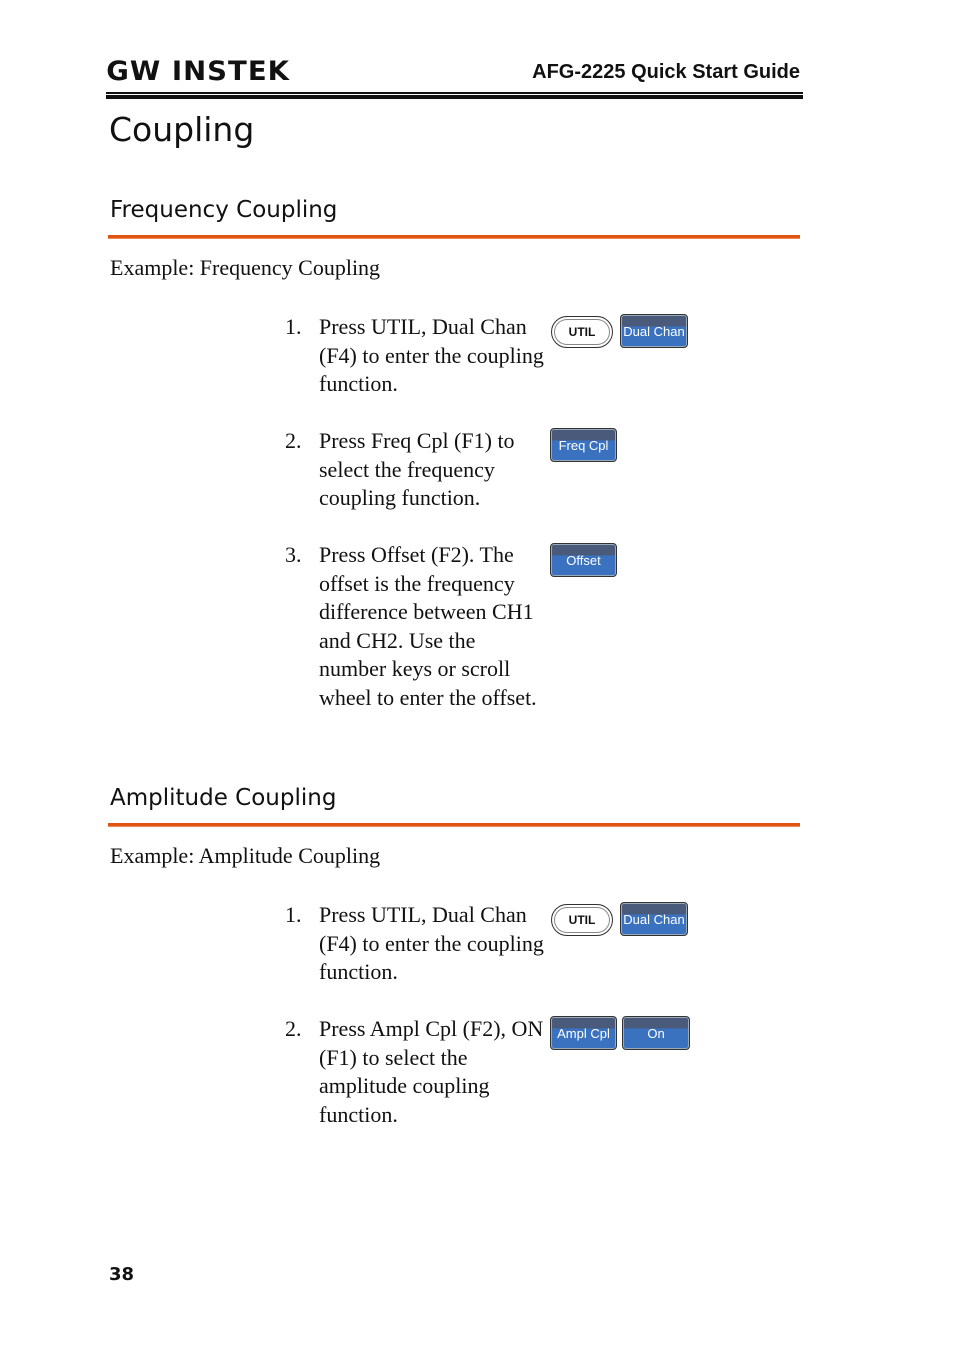  What do you see at coordinates (454, 93) in the screenshot?
I see `header-rule-thin` at bounding box center [454, 93].